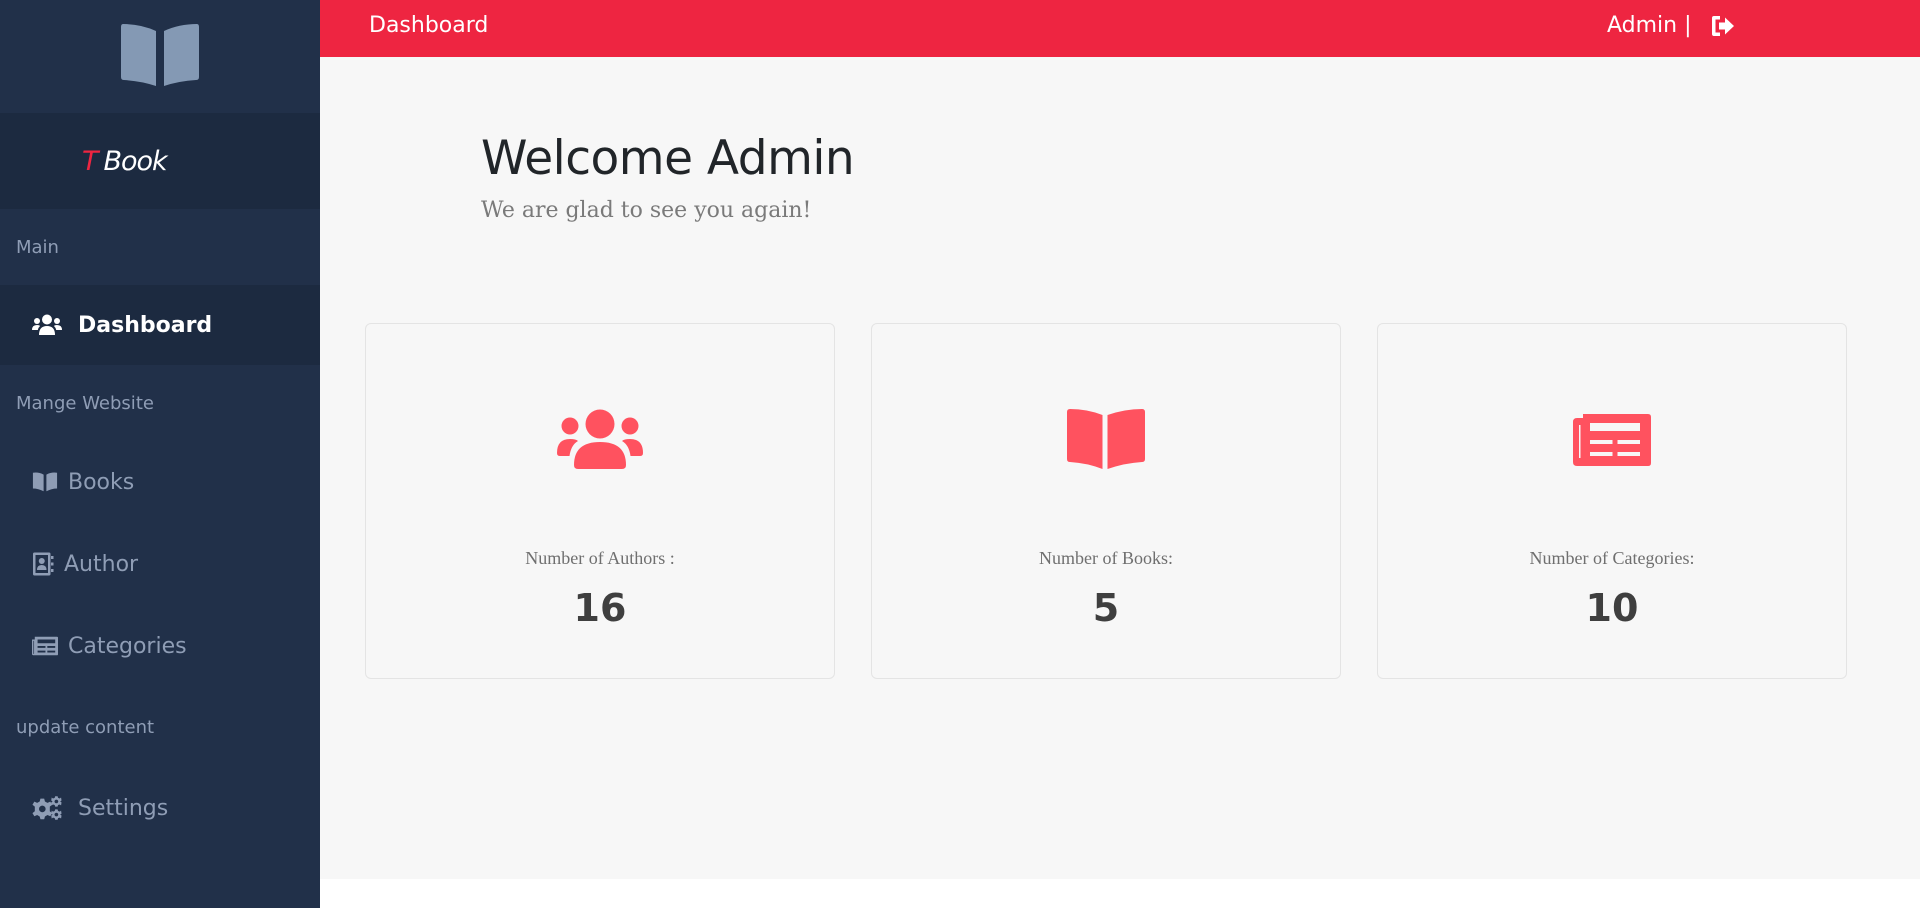 The width and height of the screenshot is (1920, 908). I want to click on sidebar-item-settings: Settings, so click(160, 808).